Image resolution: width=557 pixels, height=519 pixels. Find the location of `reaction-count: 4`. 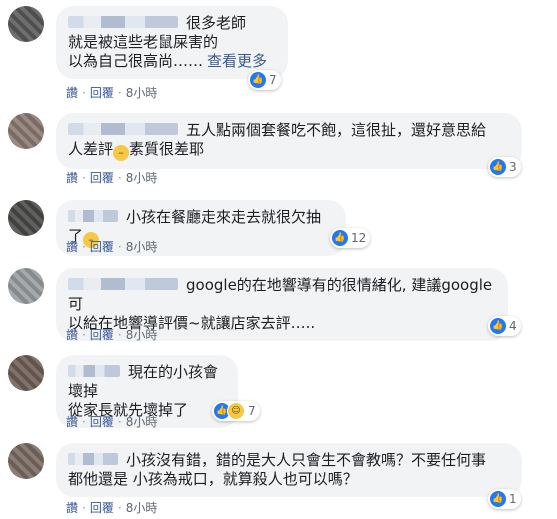

reaction-count: 4 is located at coordinates (513, 326).